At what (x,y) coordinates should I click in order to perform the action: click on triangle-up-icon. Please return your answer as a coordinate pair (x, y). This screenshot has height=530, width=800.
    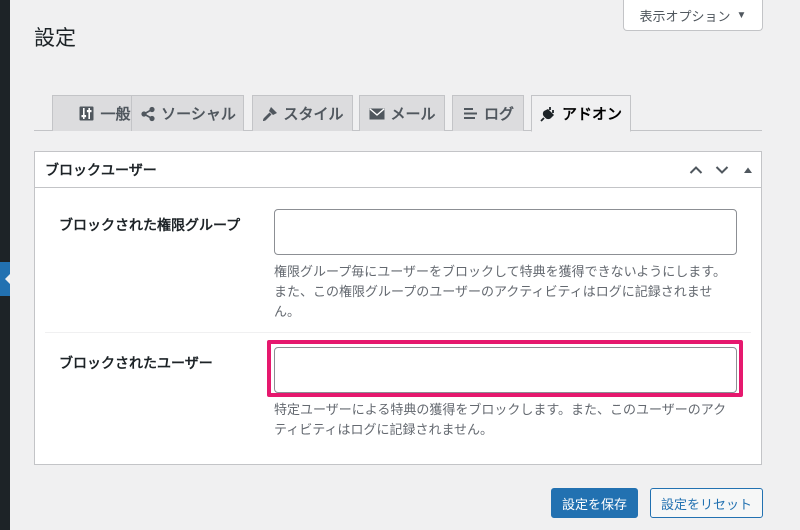
    Looking at the image, I should click on (748, 170).